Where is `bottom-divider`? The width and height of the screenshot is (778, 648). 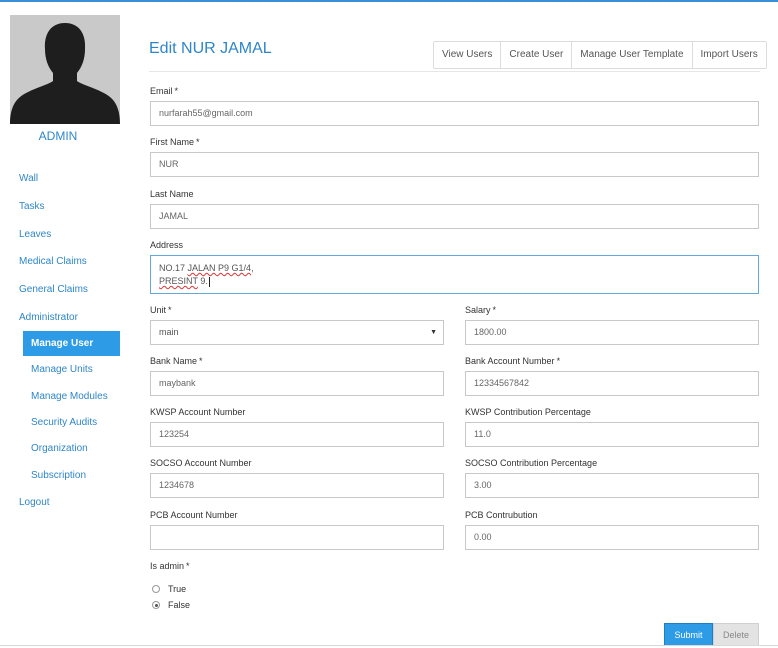
bottom-divider is located at coordinates (389, 645).